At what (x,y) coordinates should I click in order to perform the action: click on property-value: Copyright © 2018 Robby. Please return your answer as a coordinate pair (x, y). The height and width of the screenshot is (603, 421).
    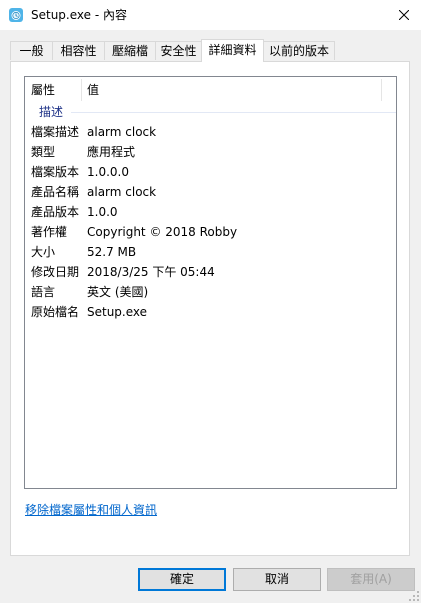
    Looking at the image, I should click on (162, 232).